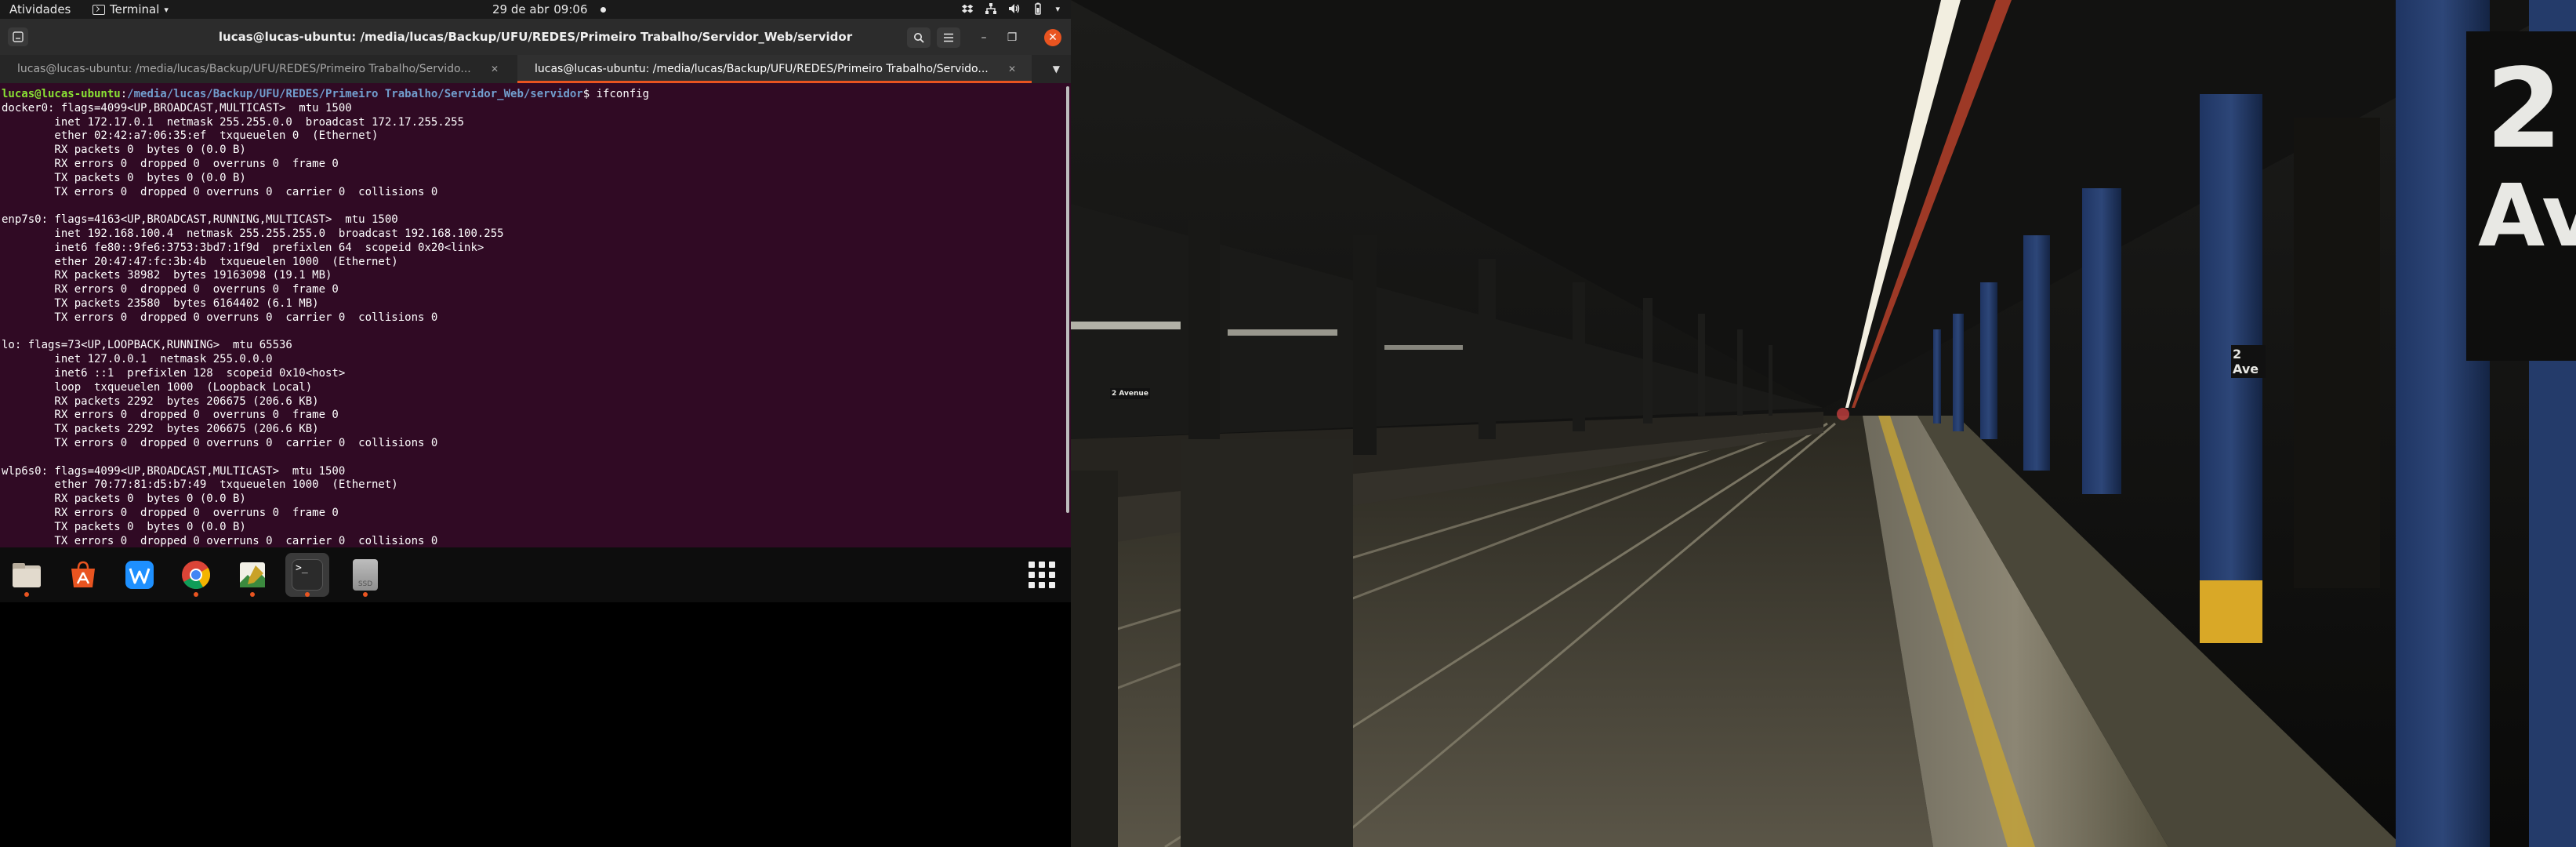 This screenshot has width=2576, height=847. What do you see at coordinates (623, 94) in the screenshot?
I see `prompt-command: ifconfig` at bounding box center [623, 94].